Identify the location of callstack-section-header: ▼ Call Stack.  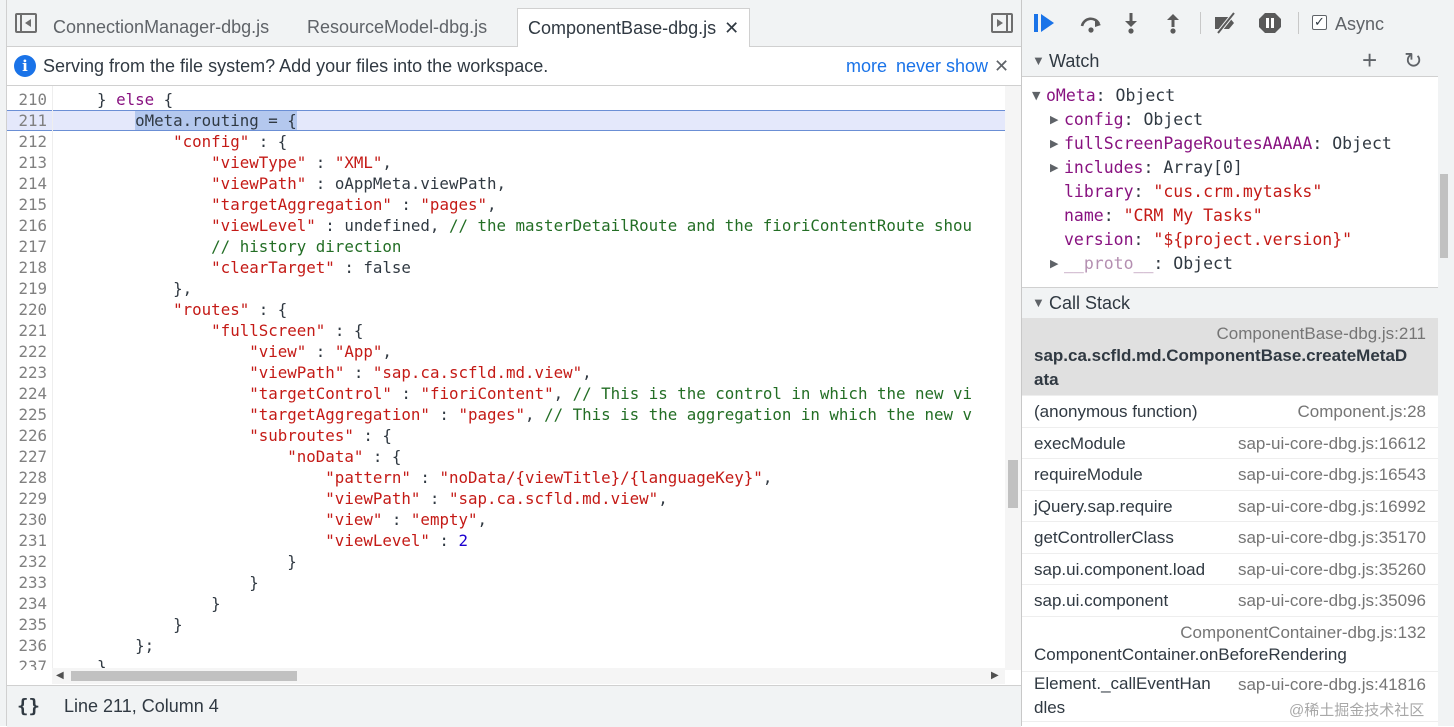
(1230, 303).